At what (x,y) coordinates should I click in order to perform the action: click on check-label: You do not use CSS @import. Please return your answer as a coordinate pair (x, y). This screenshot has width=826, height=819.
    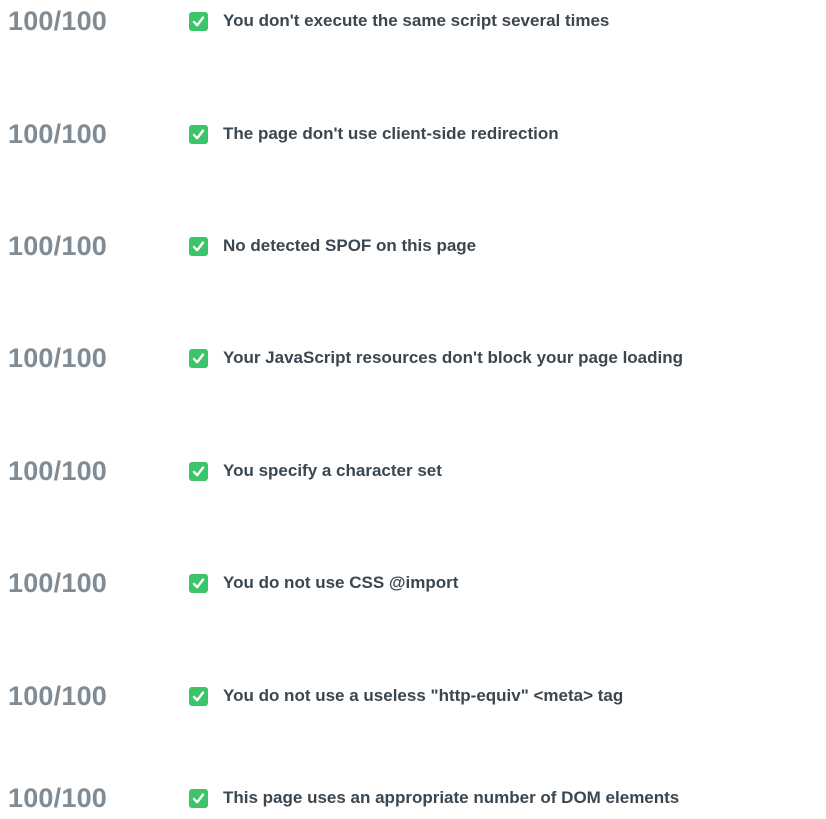
    Looking at the image, I should click on (341, 582).